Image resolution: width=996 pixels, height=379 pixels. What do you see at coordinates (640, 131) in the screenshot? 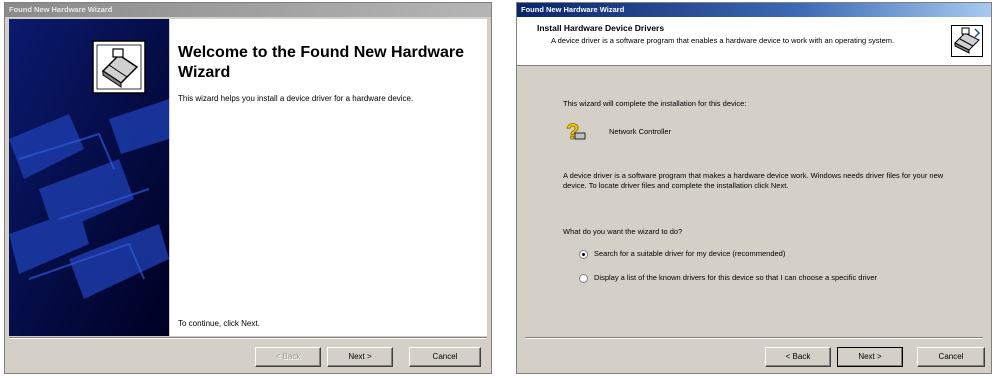
I see `device-name: Network Controller` at bounding box center [640, 131].